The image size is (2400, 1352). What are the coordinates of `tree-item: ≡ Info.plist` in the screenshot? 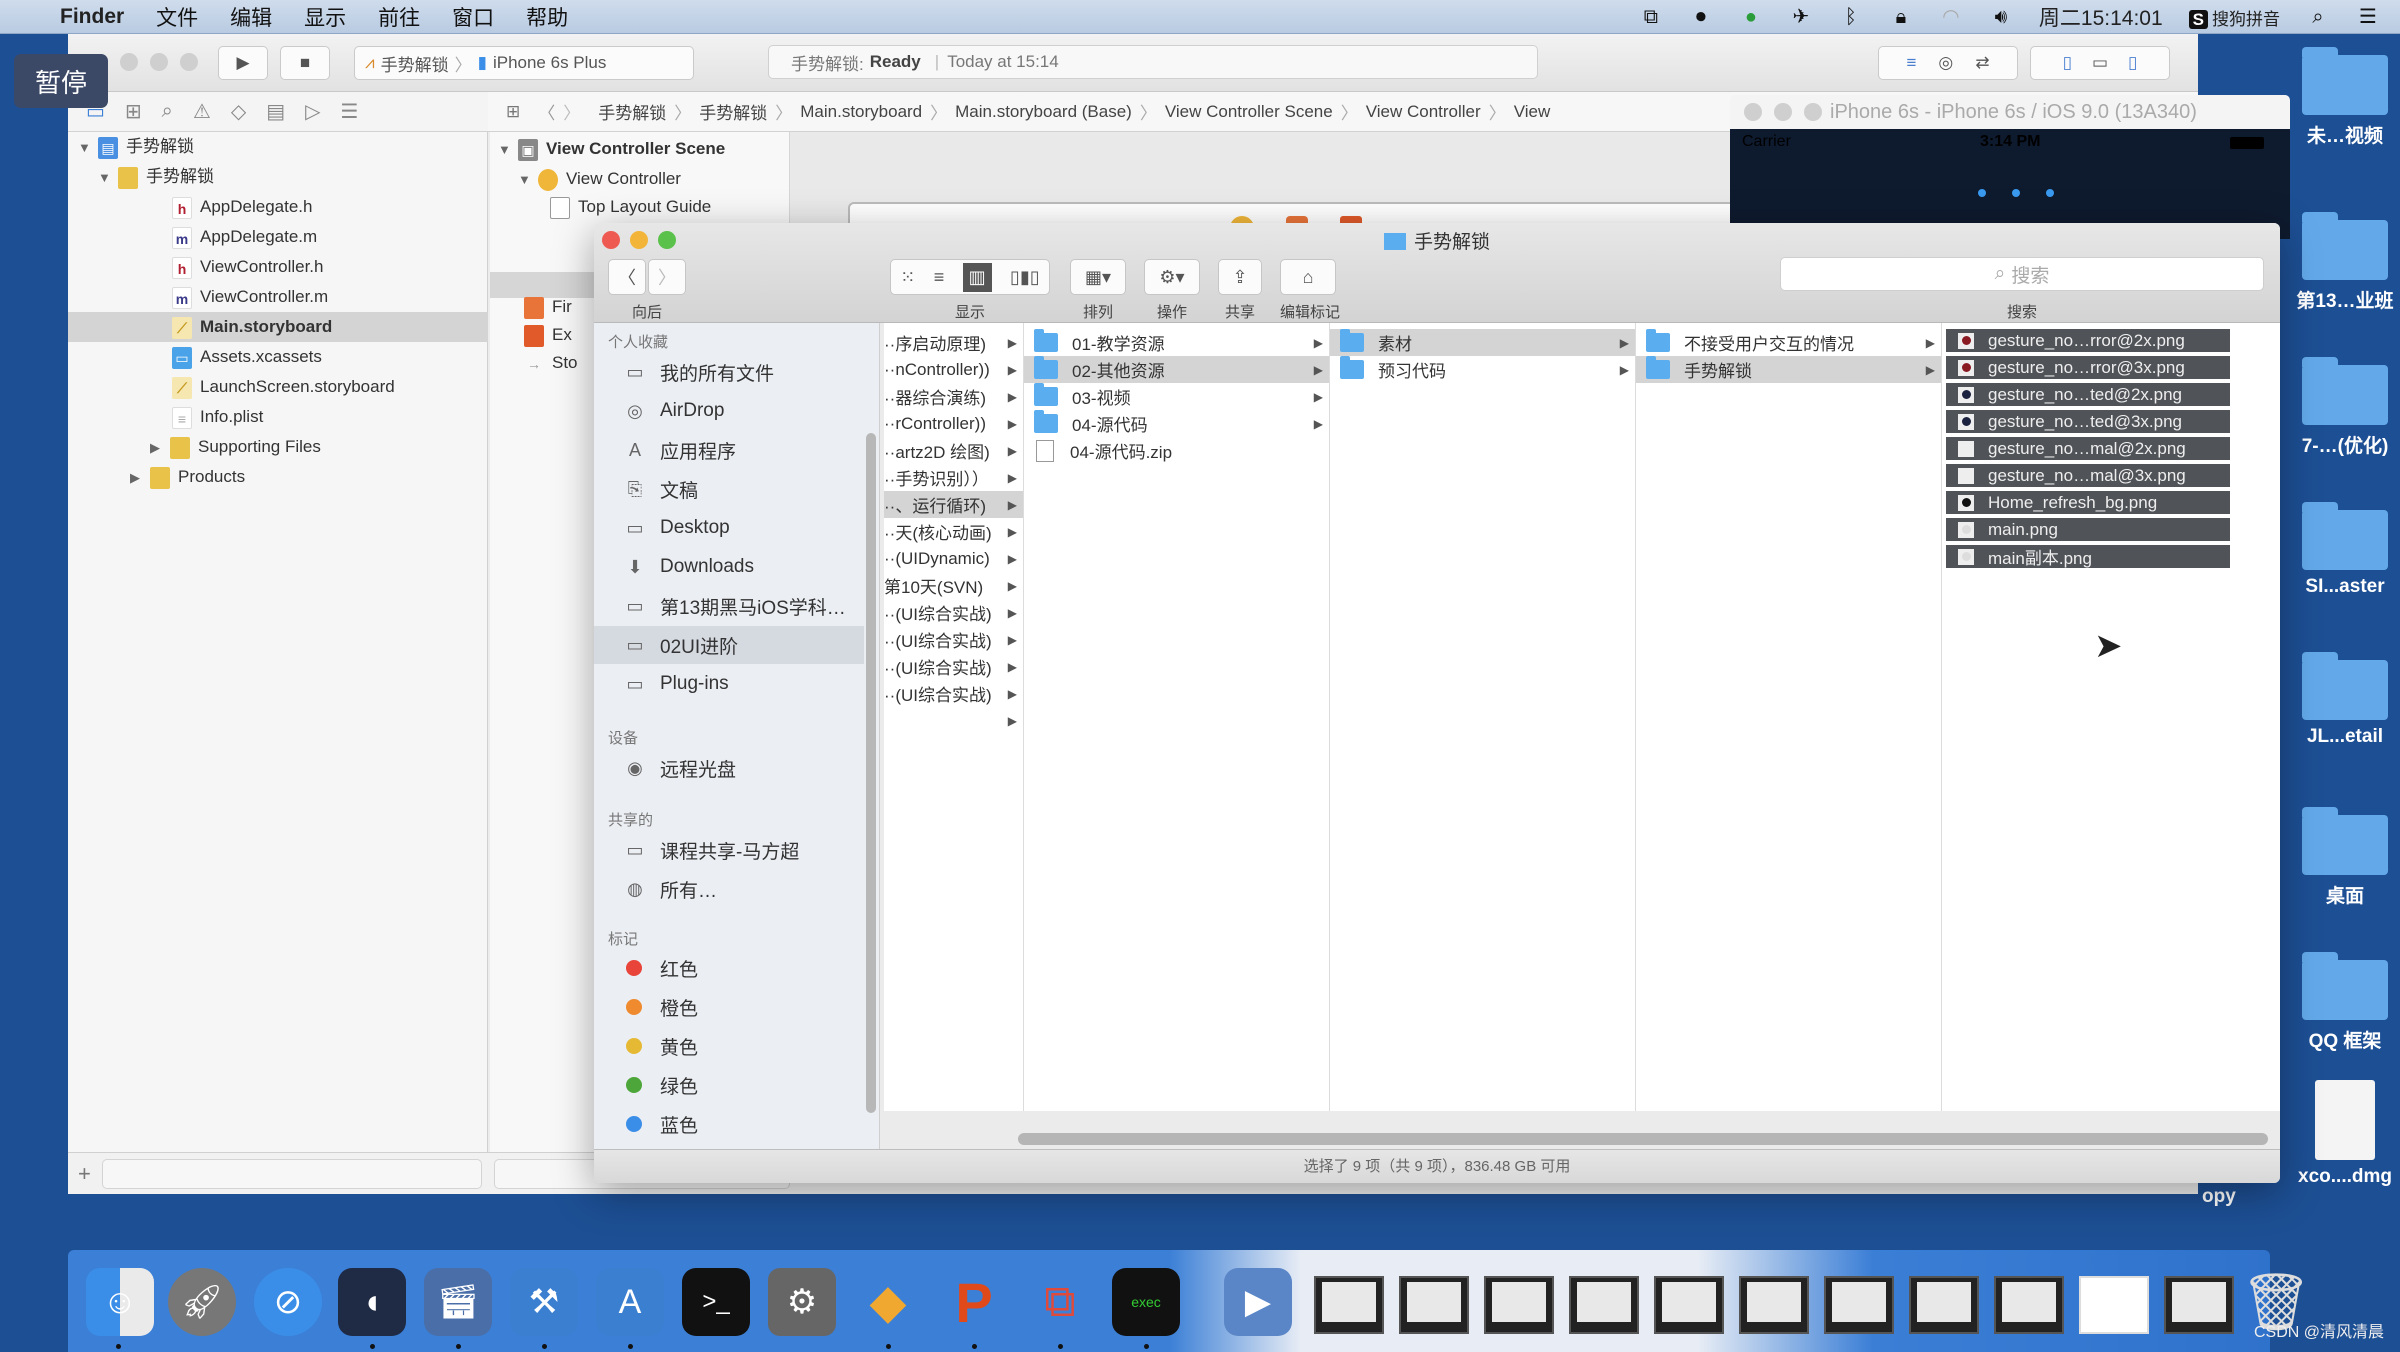 It's located at (217, 417).